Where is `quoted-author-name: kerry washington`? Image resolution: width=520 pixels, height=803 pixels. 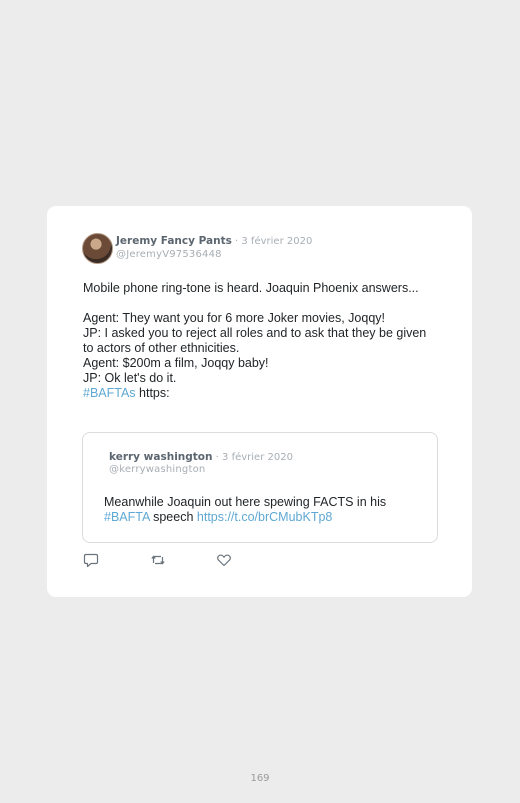 quoted-author-name: kerry washington is located at coordinates (161, 457).